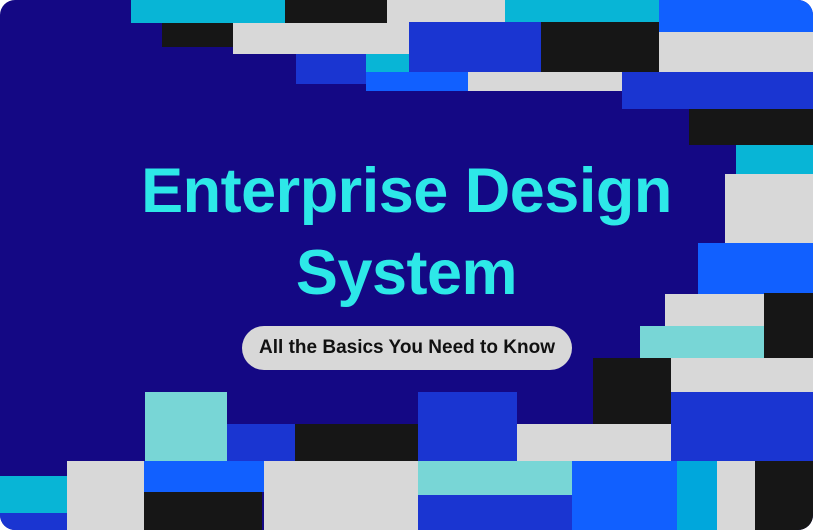  Describe the element at coordinates (406, 191) in the screenshot. I see `title-line-1: Enterprise Design` at that location.